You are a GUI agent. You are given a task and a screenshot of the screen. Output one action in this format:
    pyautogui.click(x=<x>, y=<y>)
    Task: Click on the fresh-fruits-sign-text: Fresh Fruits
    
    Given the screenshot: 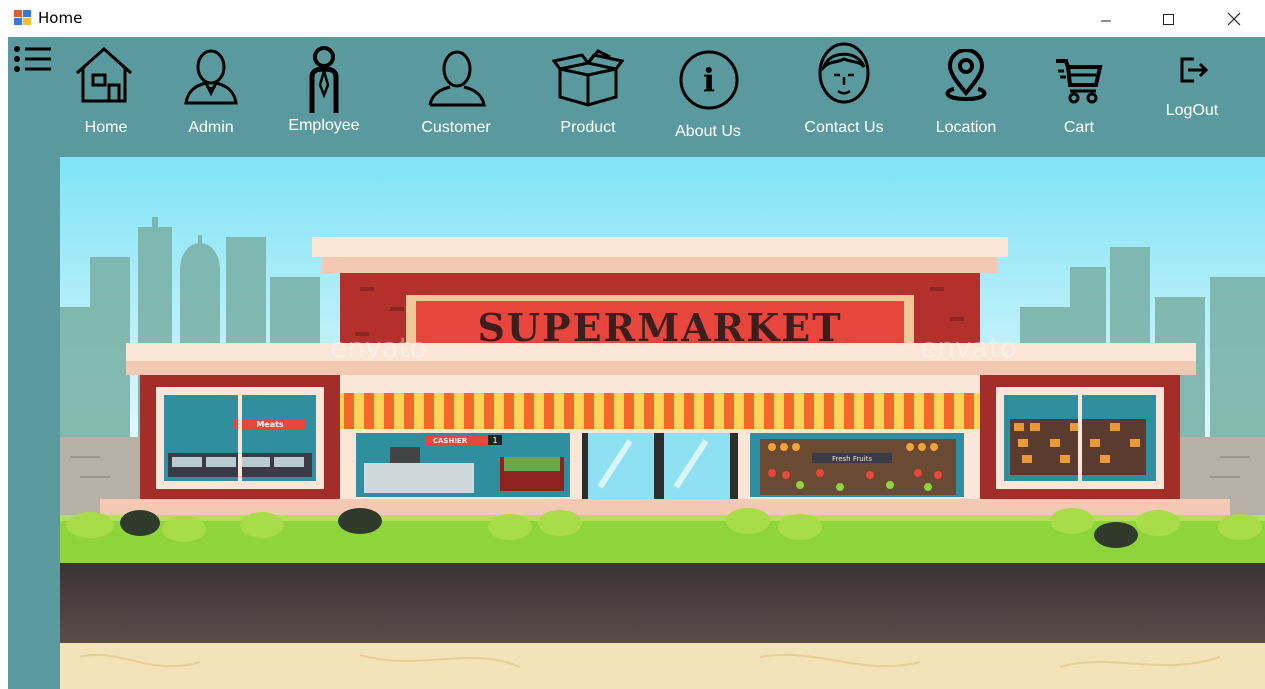 What is the action you would take?
    pyautogui.click(x=852, y=459)
    